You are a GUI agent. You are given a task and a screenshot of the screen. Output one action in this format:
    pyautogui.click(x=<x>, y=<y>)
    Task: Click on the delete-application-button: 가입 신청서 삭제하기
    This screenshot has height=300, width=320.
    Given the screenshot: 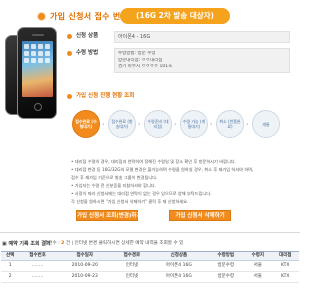 What is the action you would take?
    pyautogui.click(x=200, y=215)
    